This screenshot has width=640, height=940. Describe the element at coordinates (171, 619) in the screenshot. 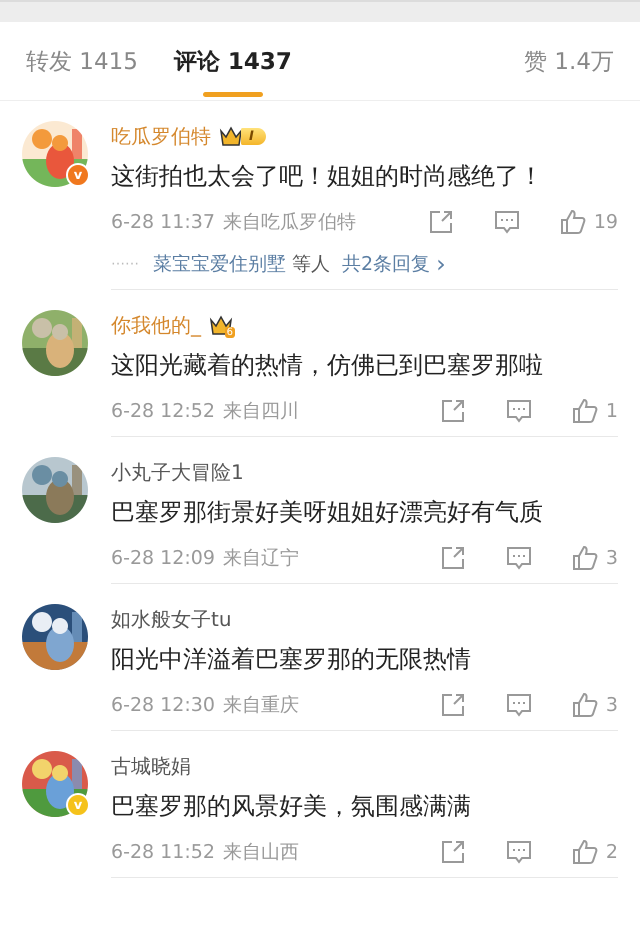

I see `user-name: 如水般女子tu` at that location.